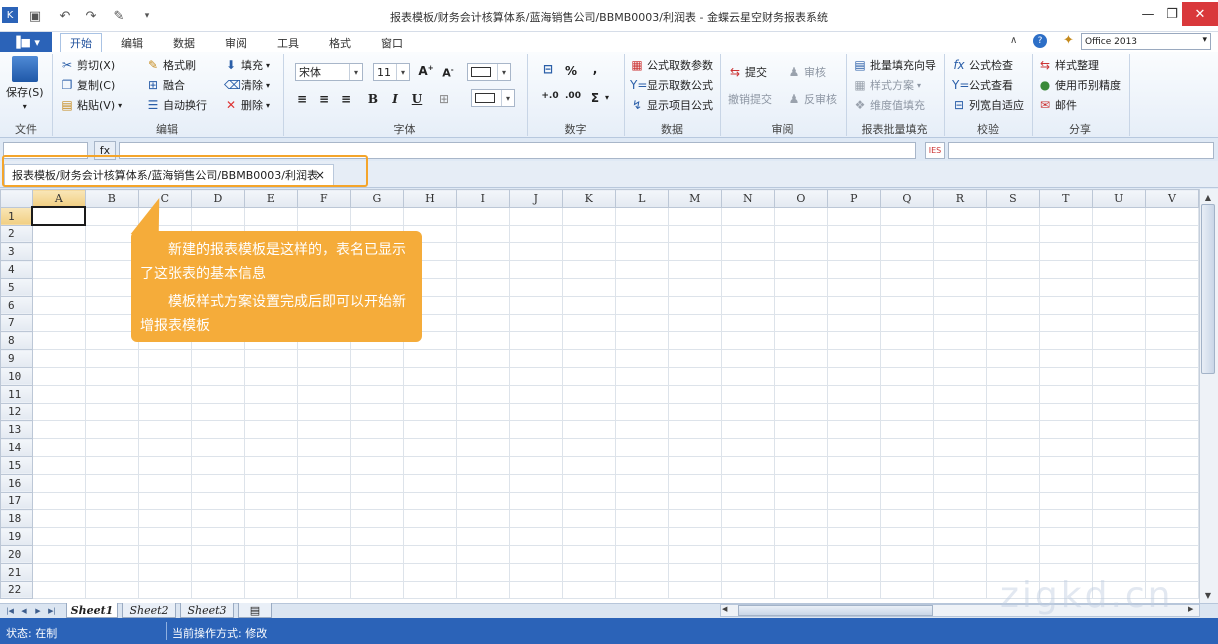  I want to click on column-header: F, so click(323, 198).